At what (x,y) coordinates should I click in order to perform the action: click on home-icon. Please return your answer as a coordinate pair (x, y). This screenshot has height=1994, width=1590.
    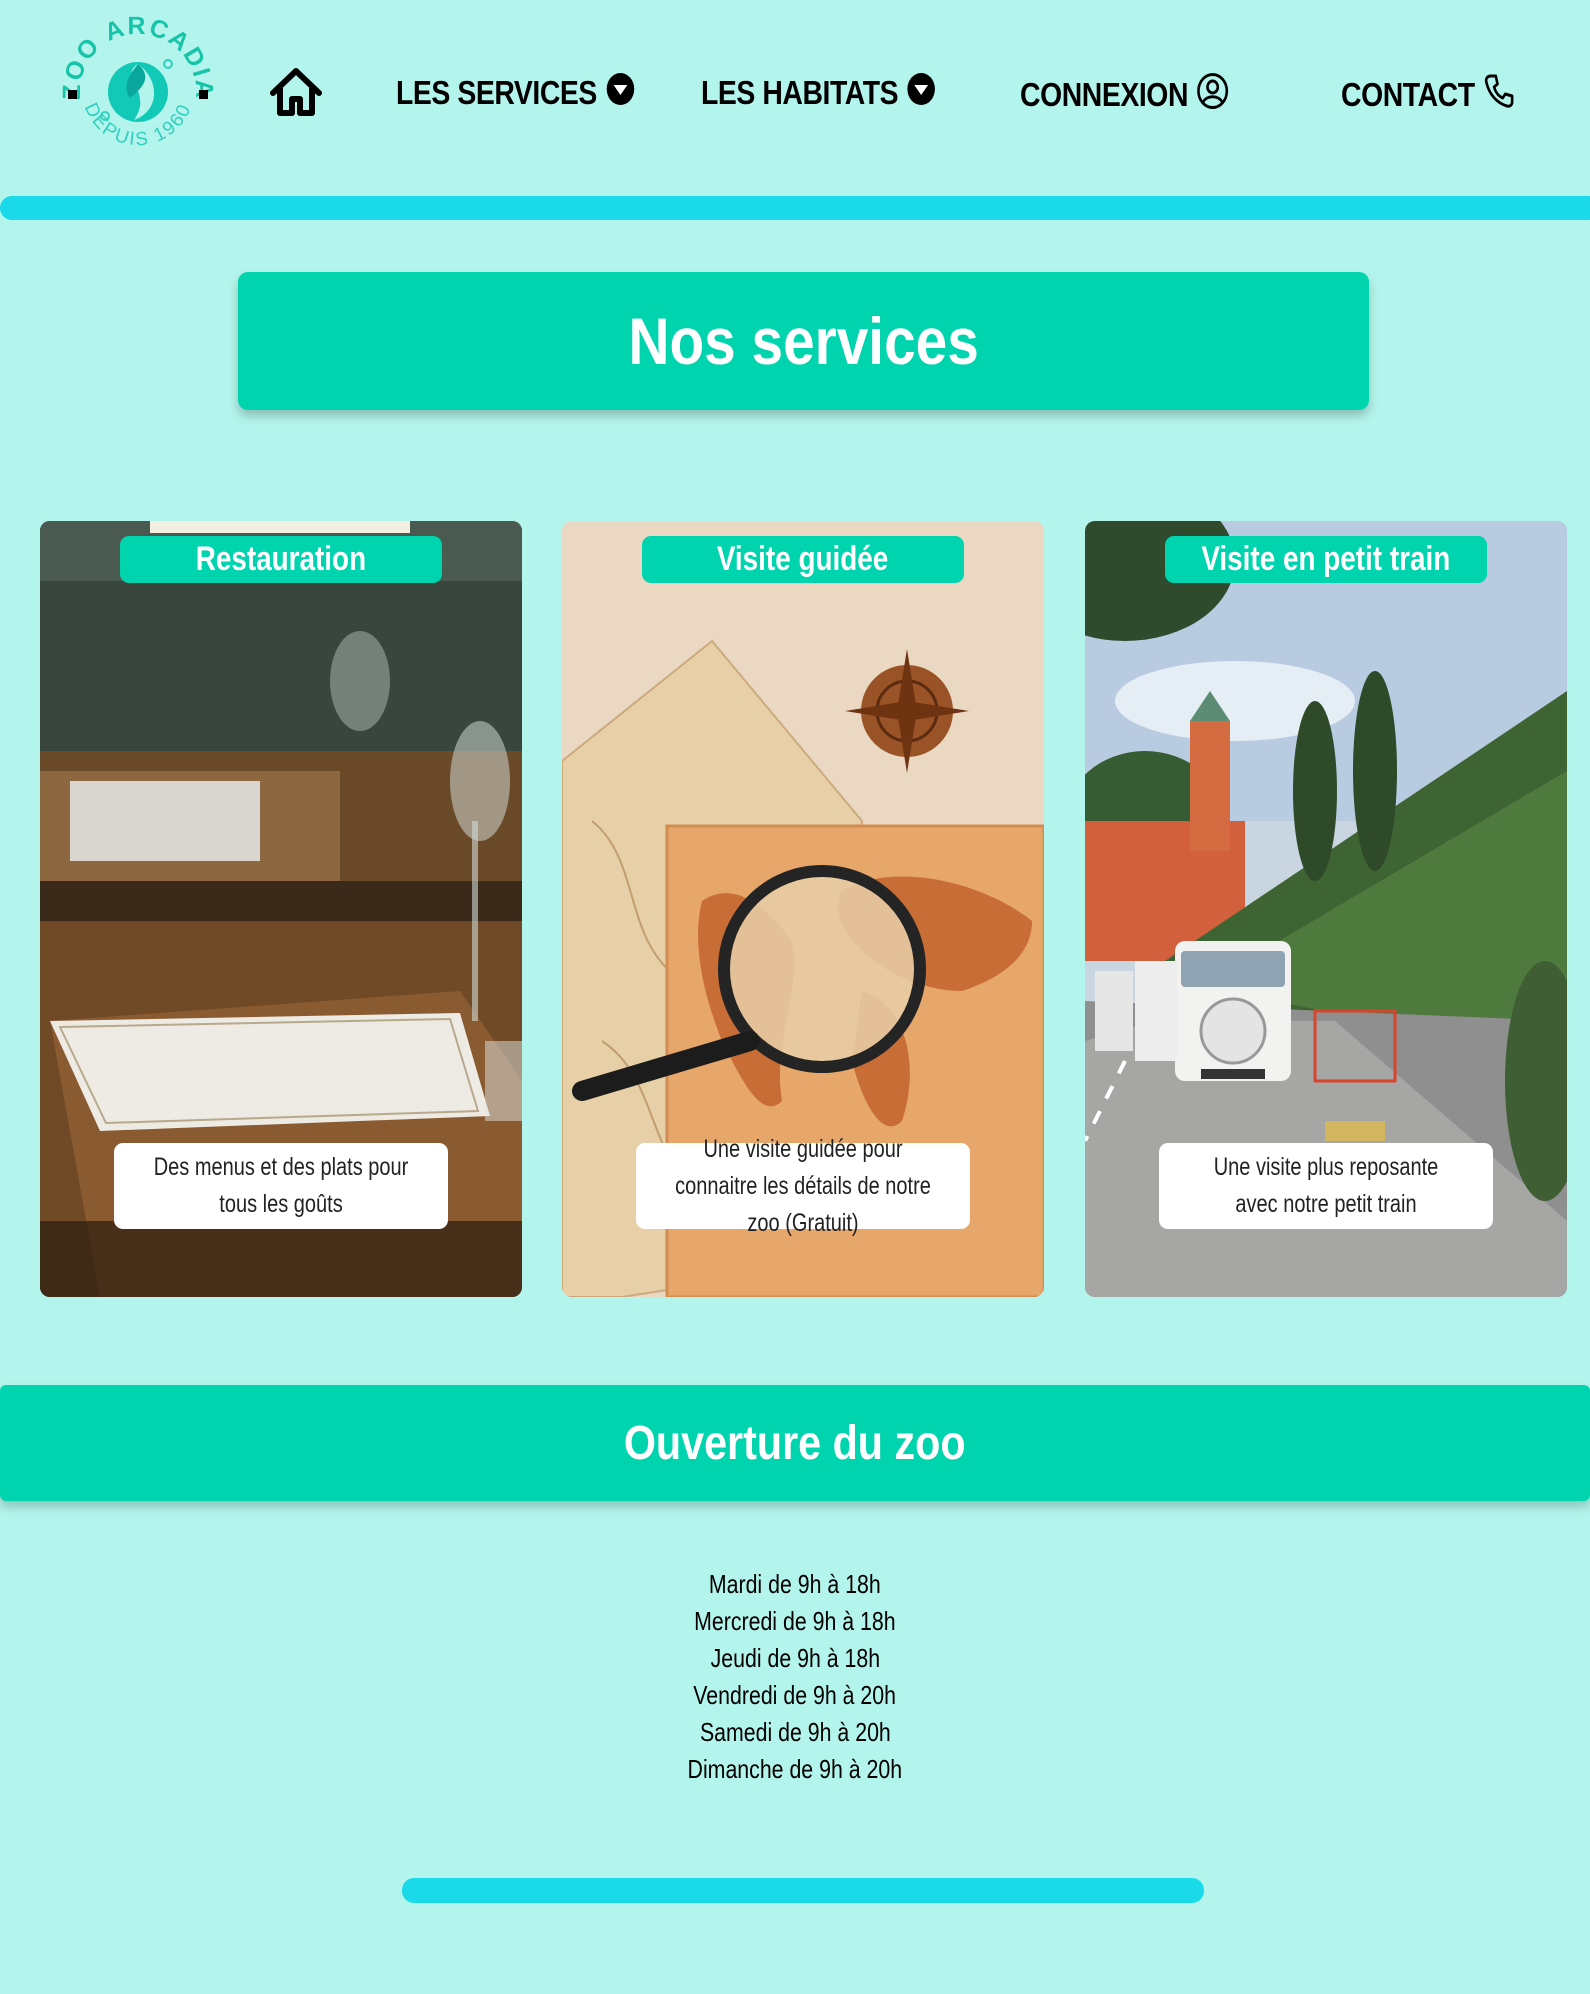
    Looking at the image, I should click on (296, 92).